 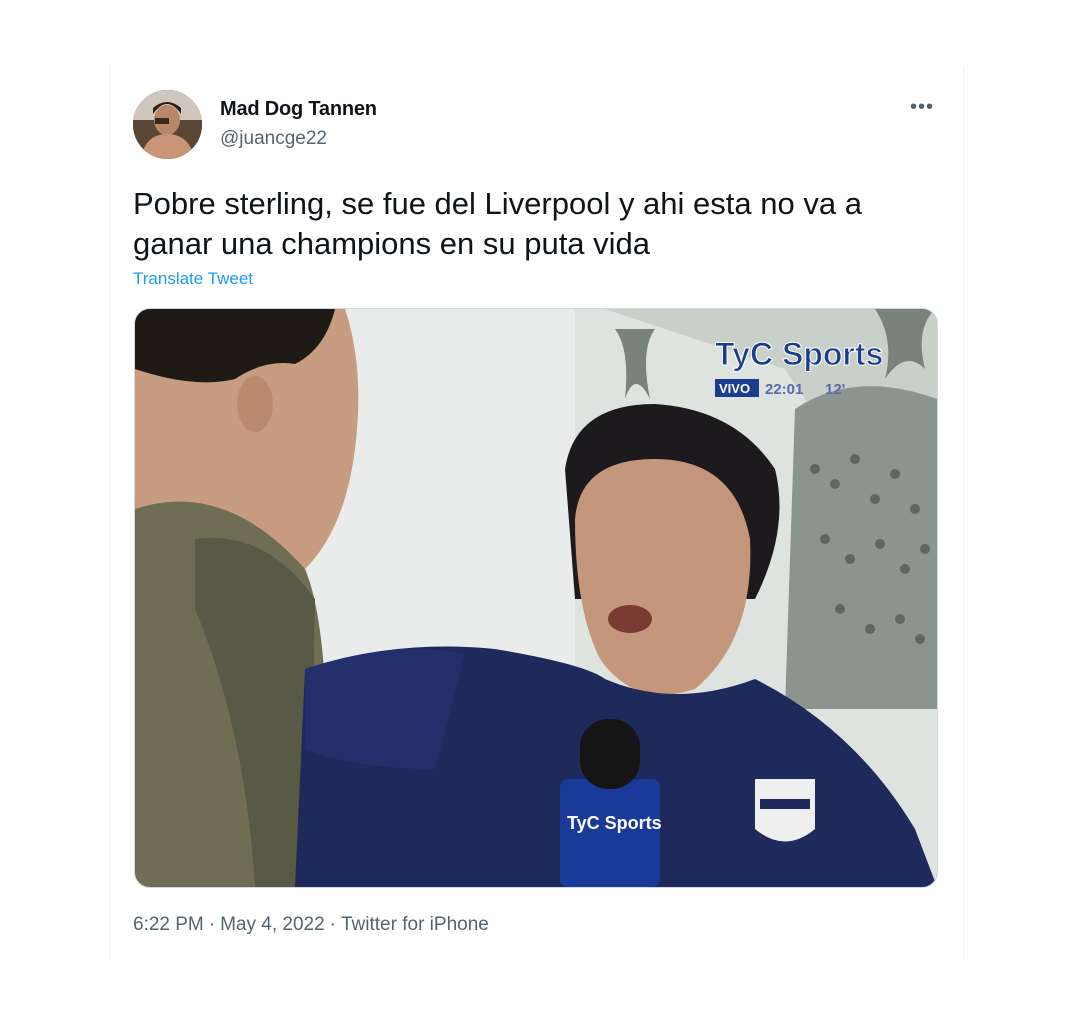 What do you see at coordinates (835, 389) in the screenshot?
I see `broadcast-score: 12'` at bounding box center [835, 389].